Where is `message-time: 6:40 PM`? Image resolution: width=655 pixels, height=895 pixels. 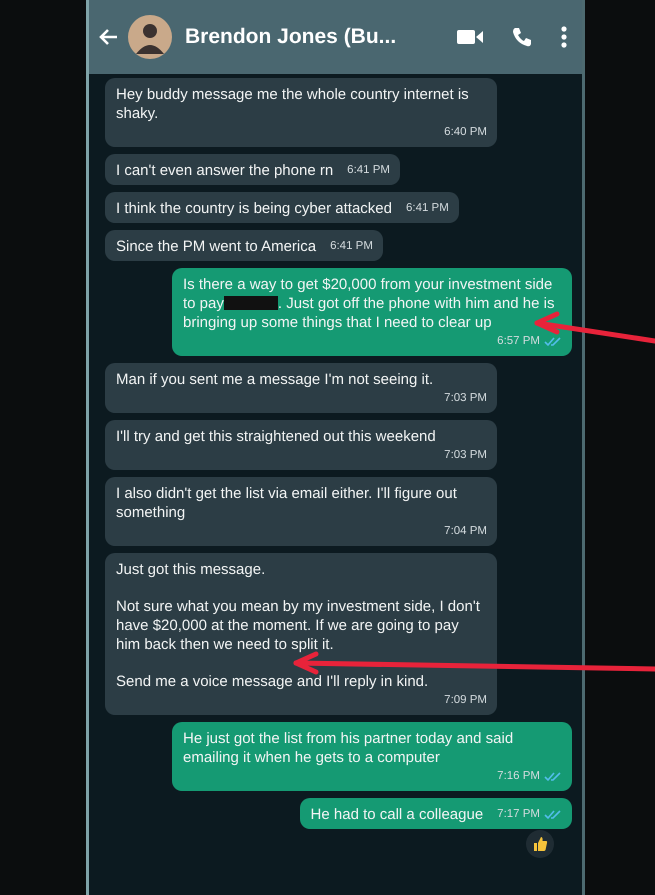 message-time: 6:40 PM is located at coordinates (465, 132).